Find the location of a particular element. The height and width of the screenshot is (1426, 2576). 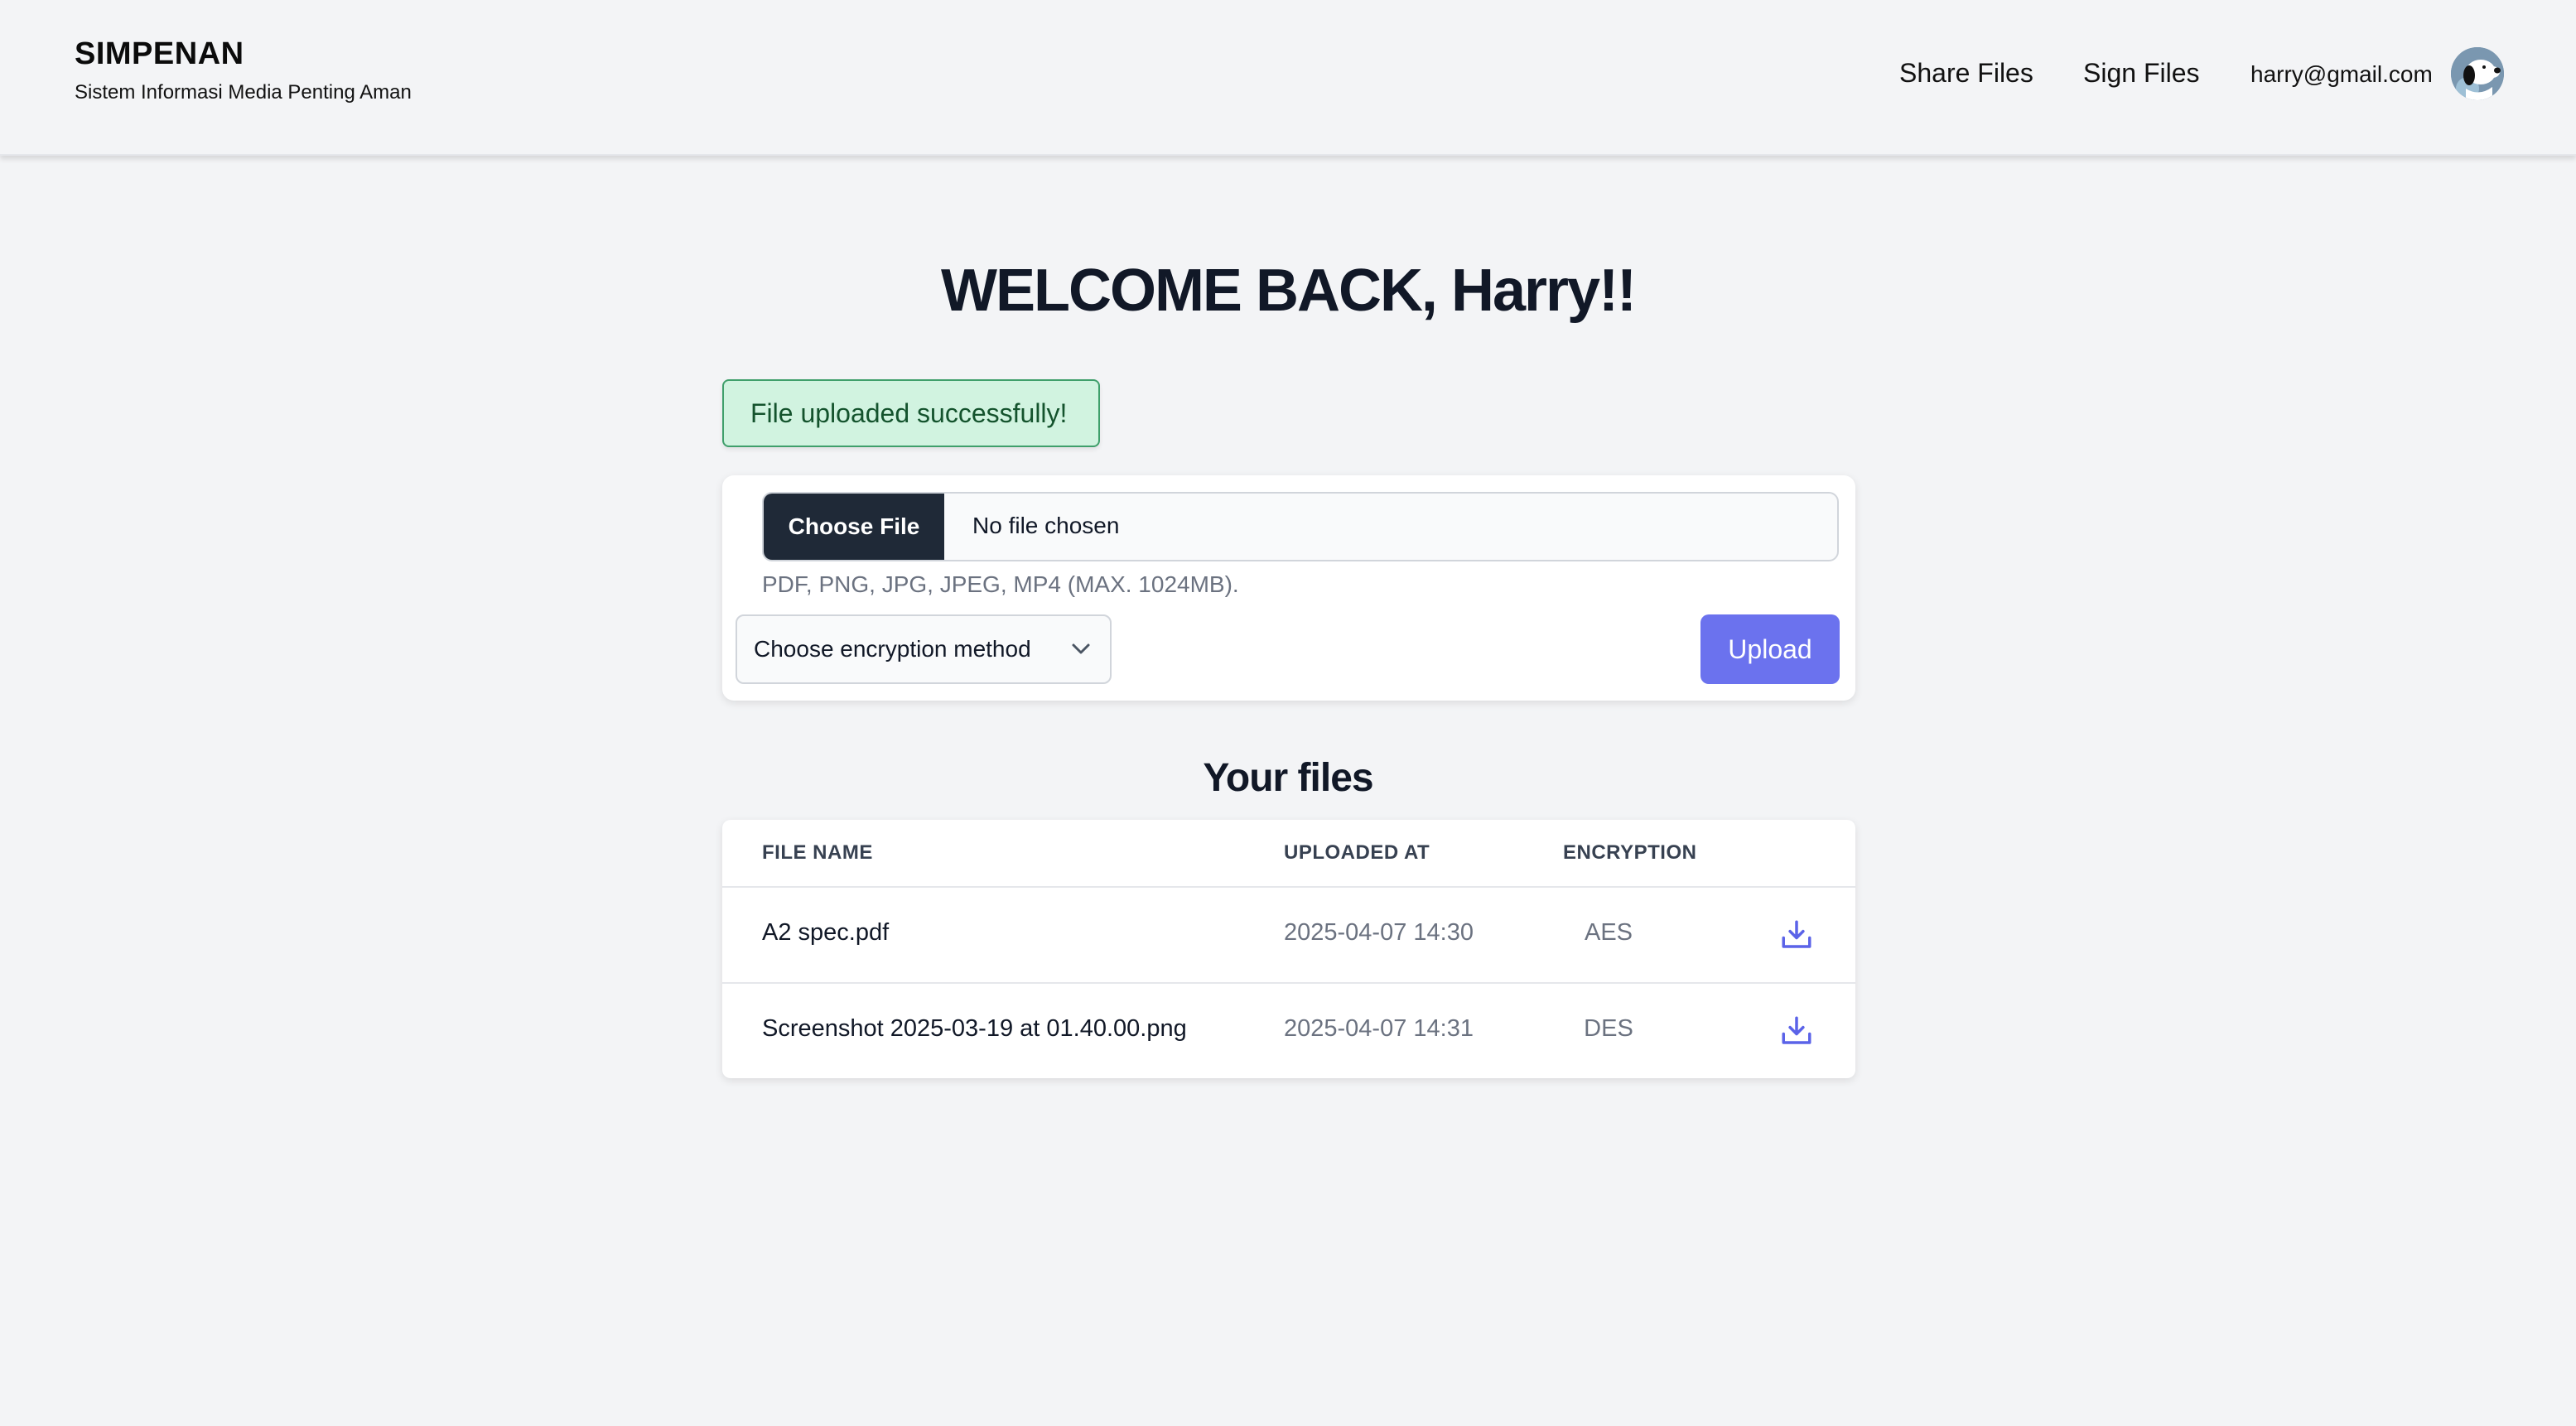

user-avatar is located at coordinates (2477, 73).